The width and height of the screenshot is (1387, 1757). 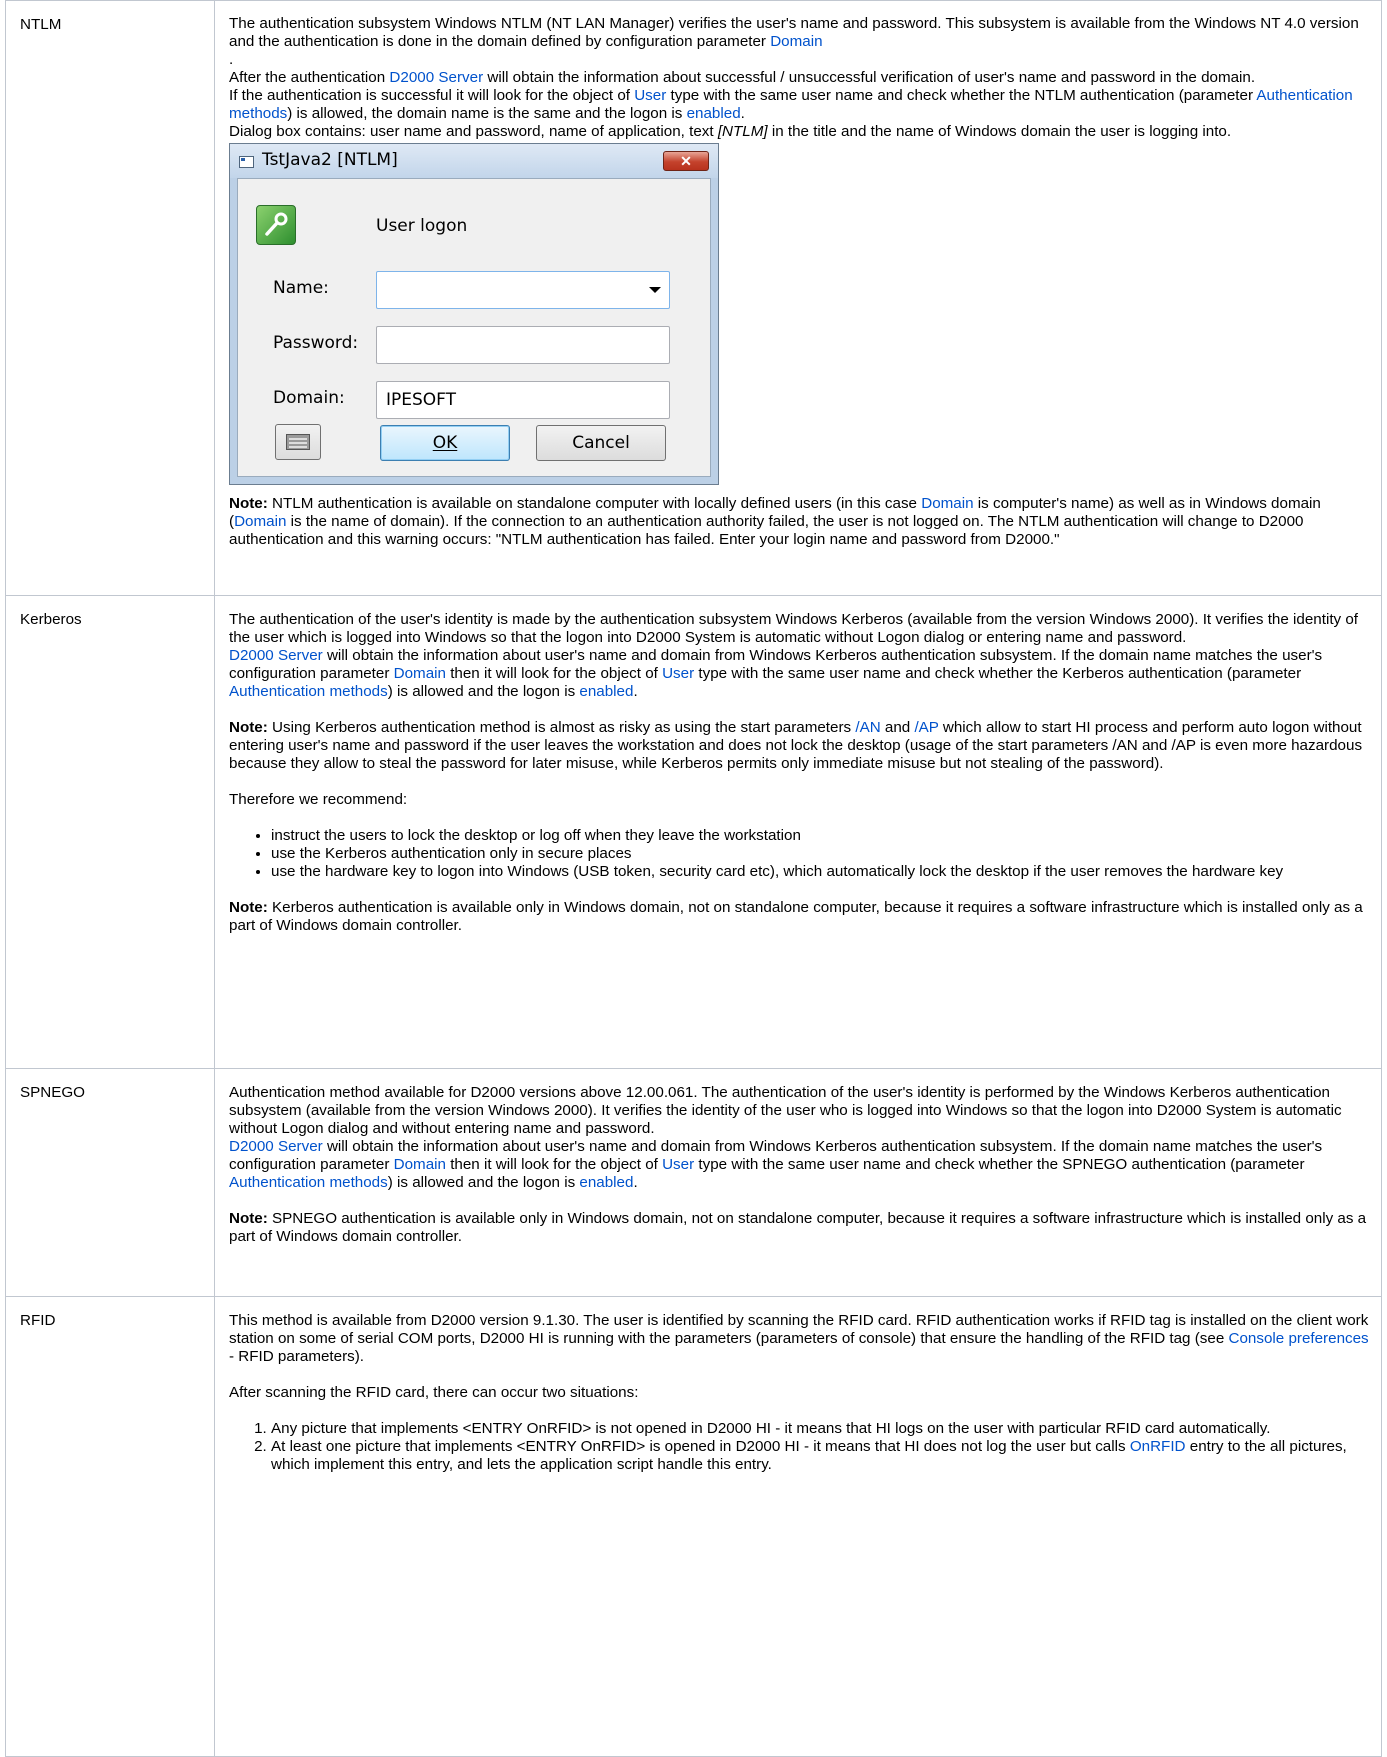 I want to click on link-ap-parameter: /AP, so click(x=926, y=727).